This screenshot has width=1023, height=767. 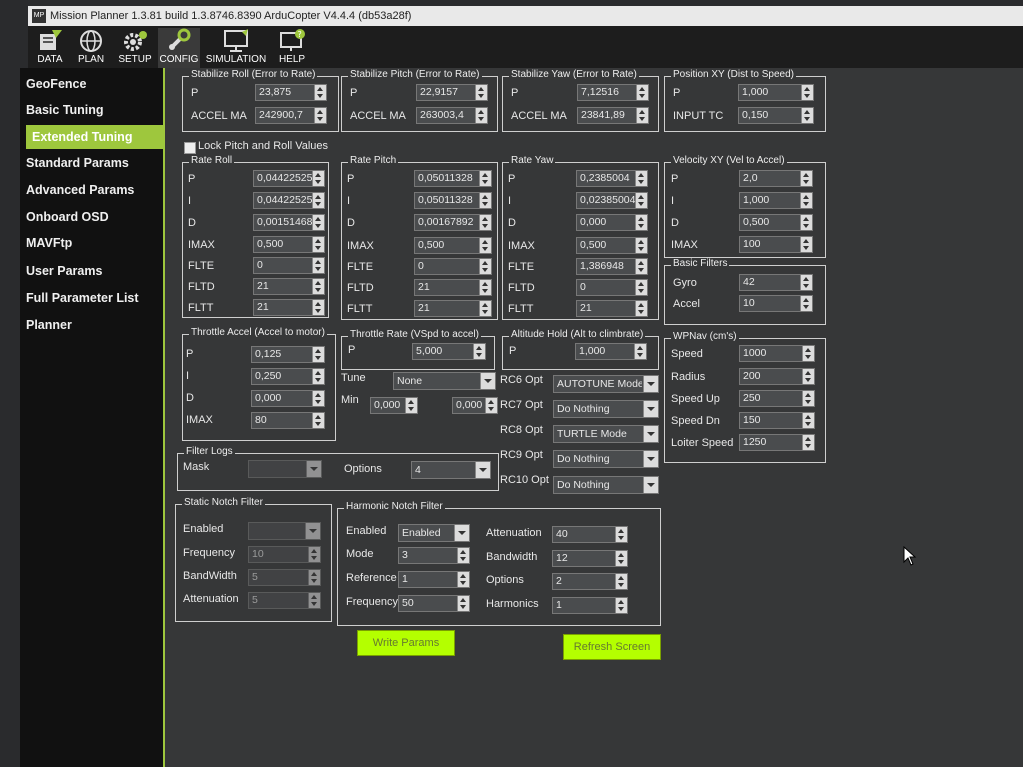 What do you see at coordinates (453, 245) in the screenshot?
I see `rate-pitch-imax-input: 0,500` at bounding box center [453, 245].